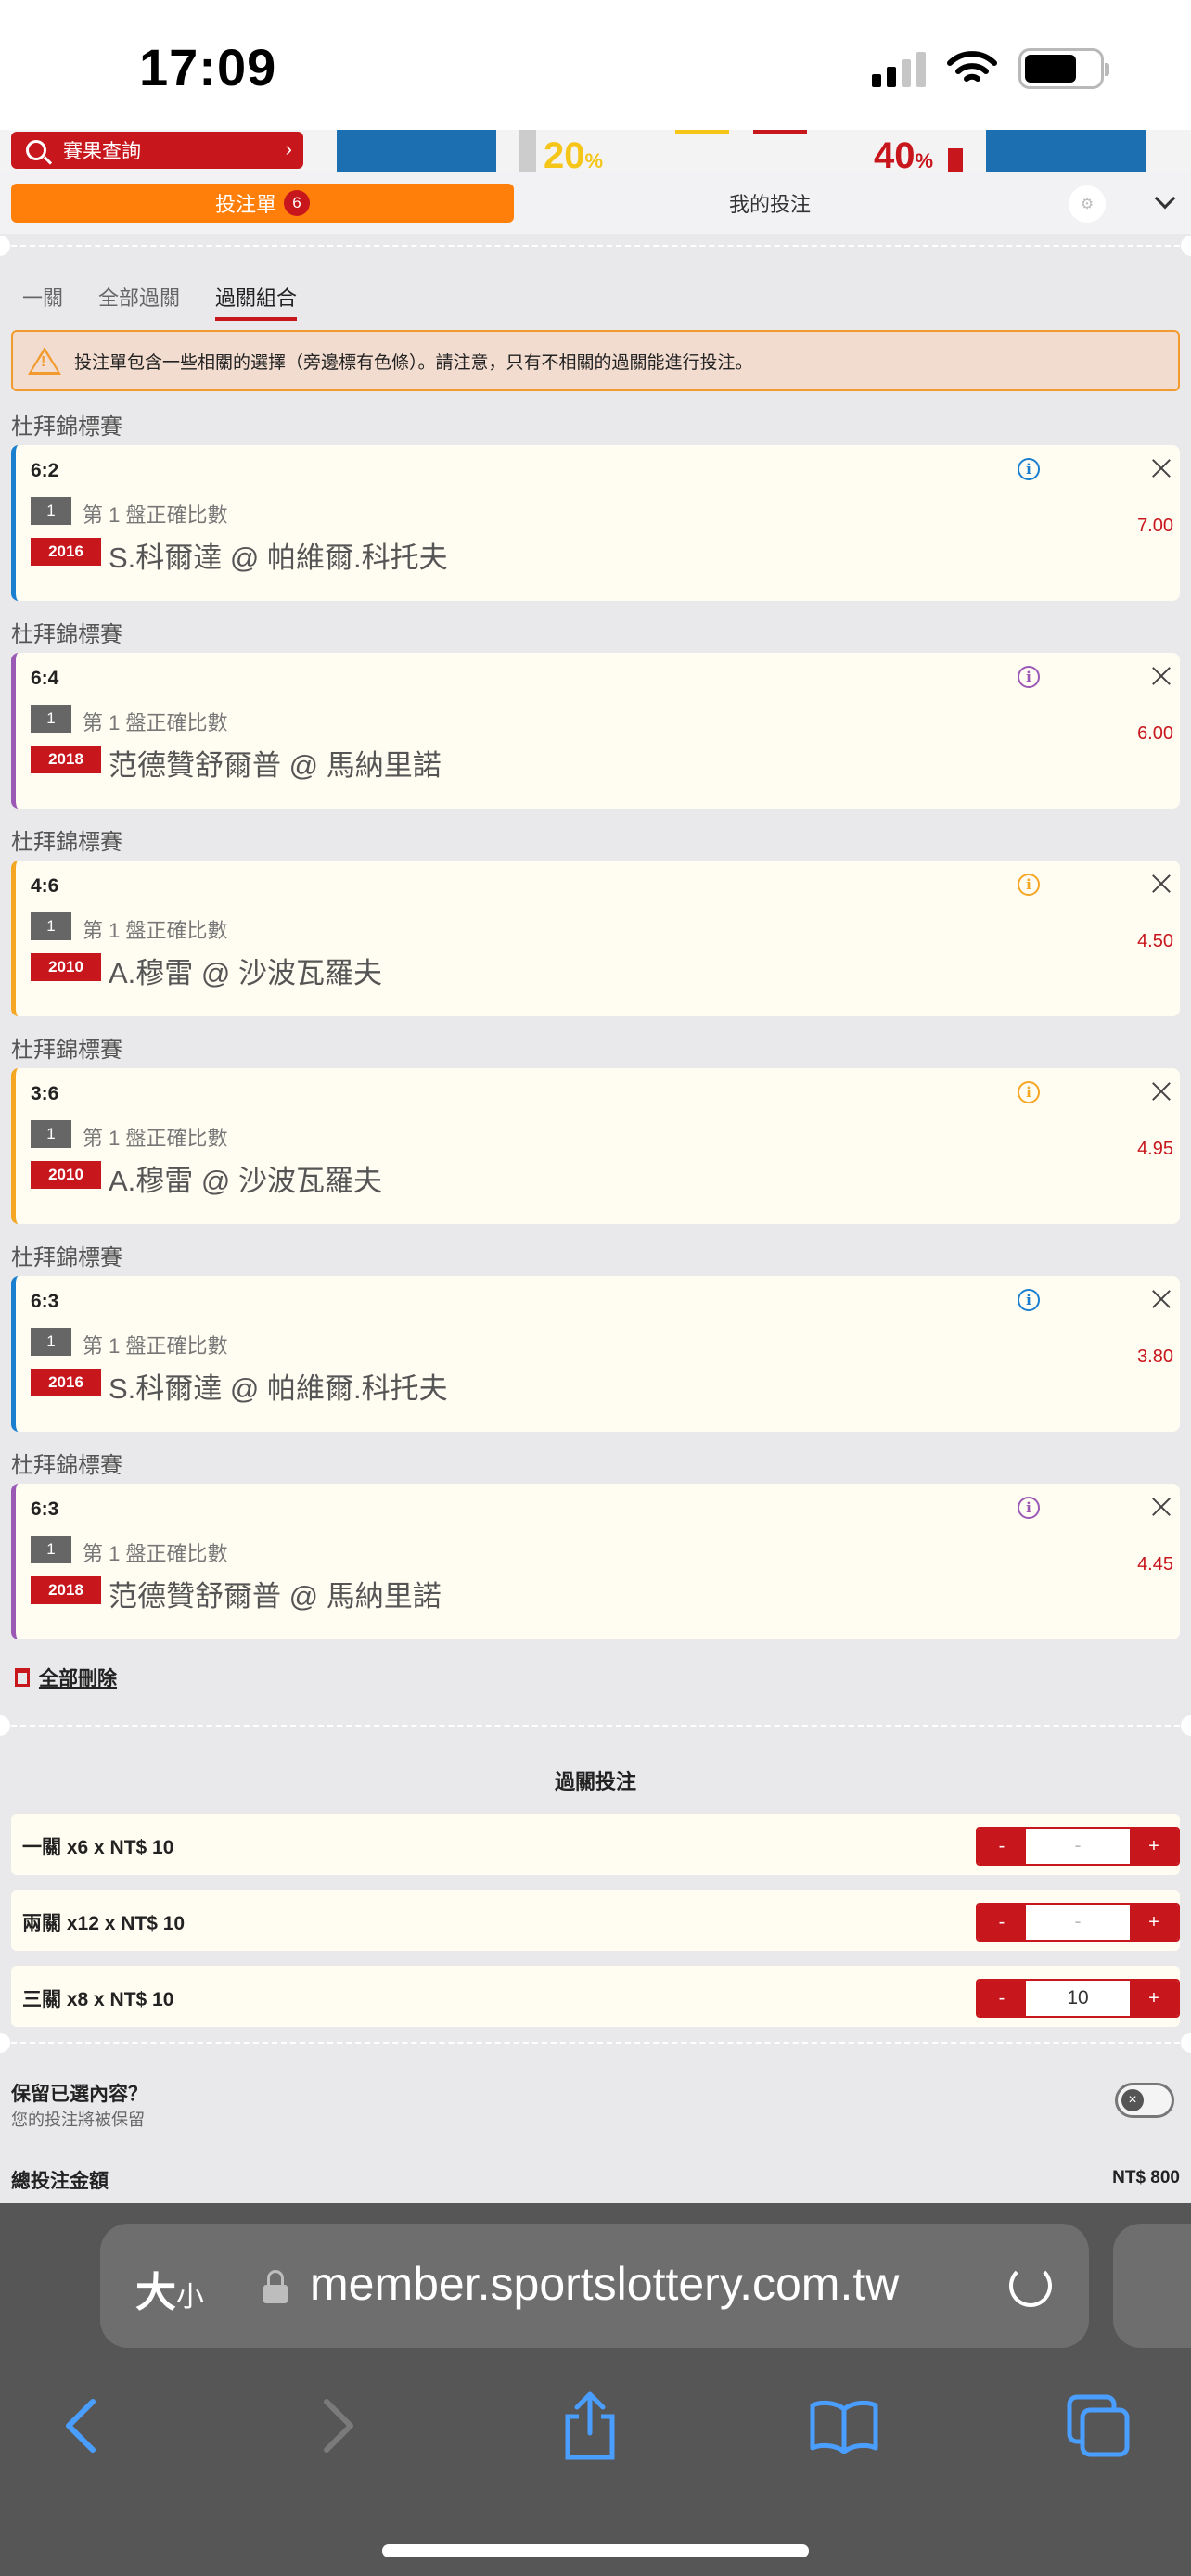 The height and width of the screenshot is (2576, 1191). Describe the element at coordinates (770, 203) in the screenshot. I see `tab-my-bets: 我的投注` at that location.